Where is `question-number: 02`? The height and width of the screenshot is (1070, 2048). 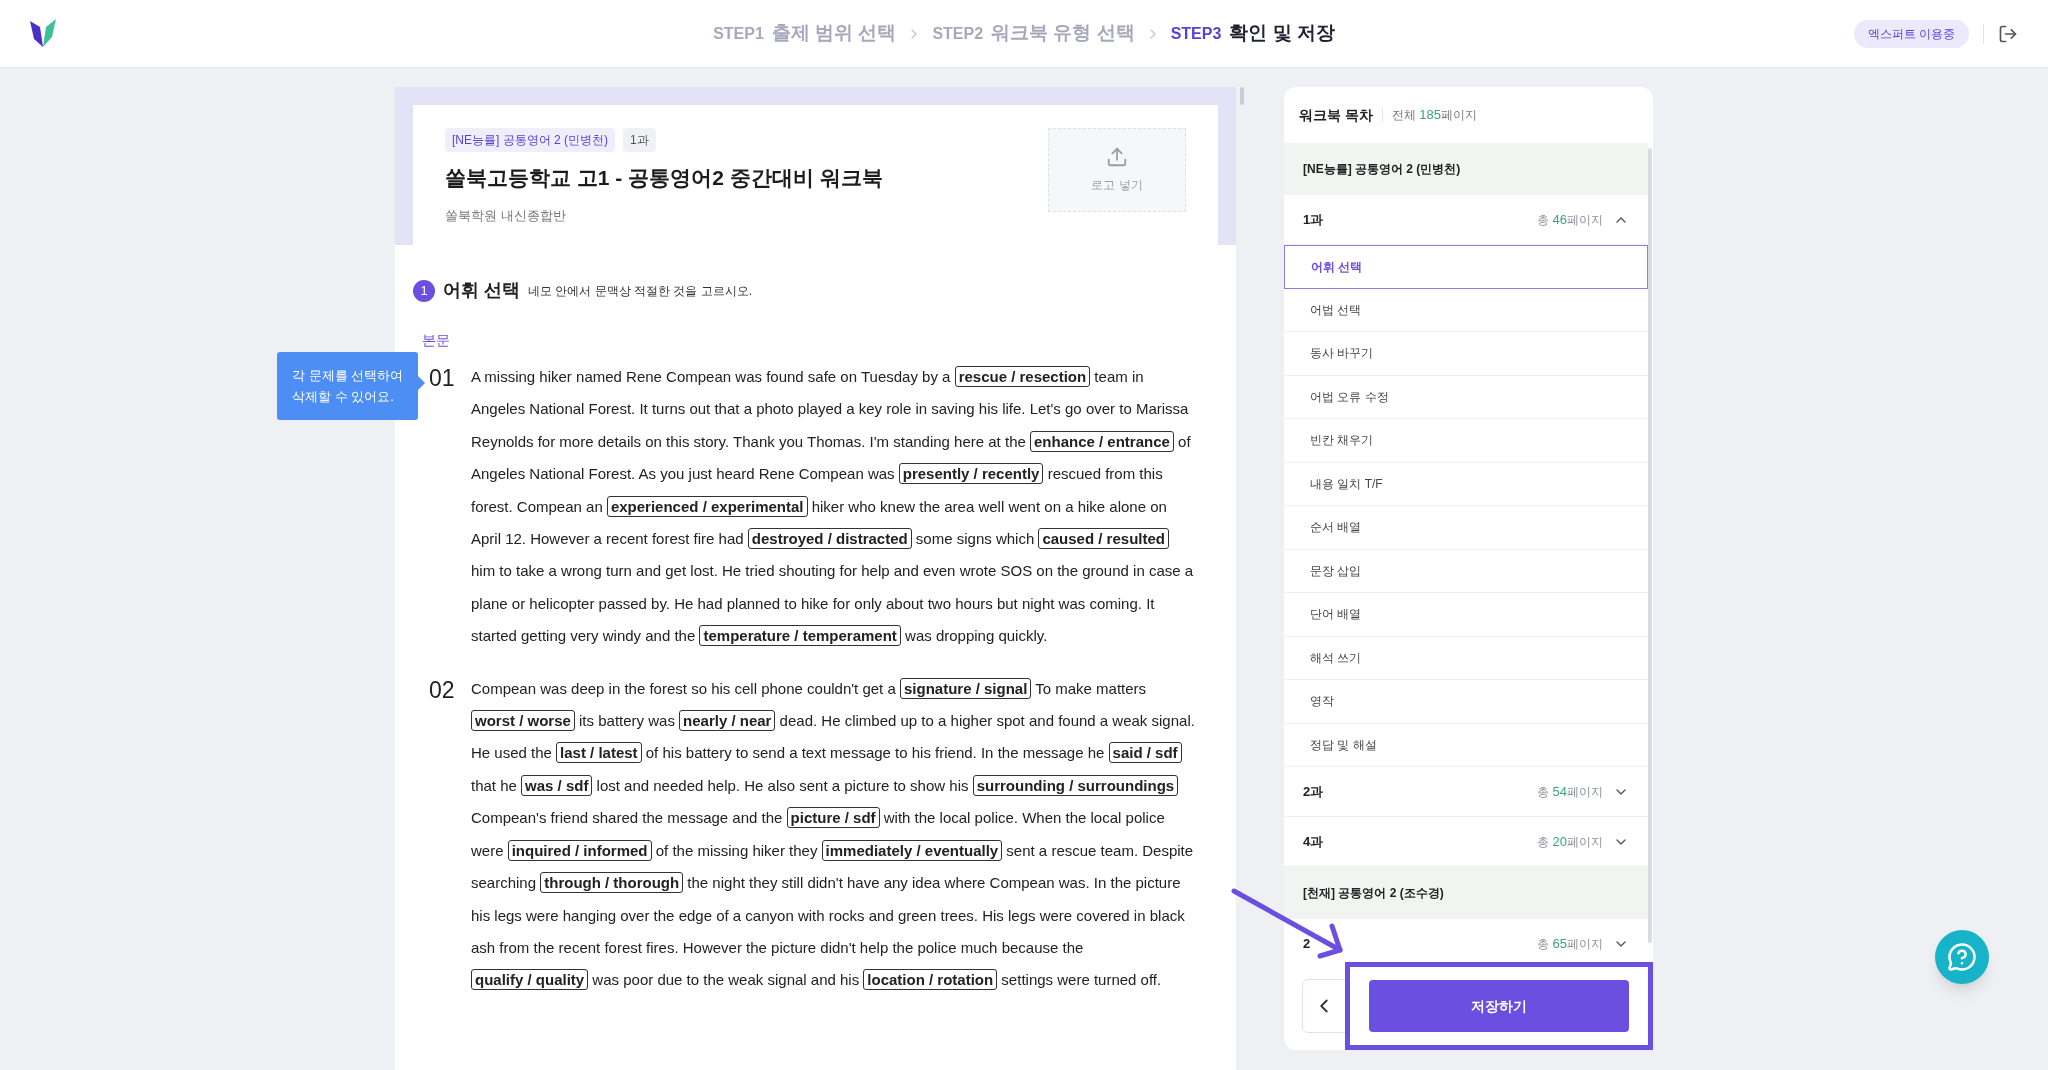 question-number: 02 is located at coordinates (444, 834).